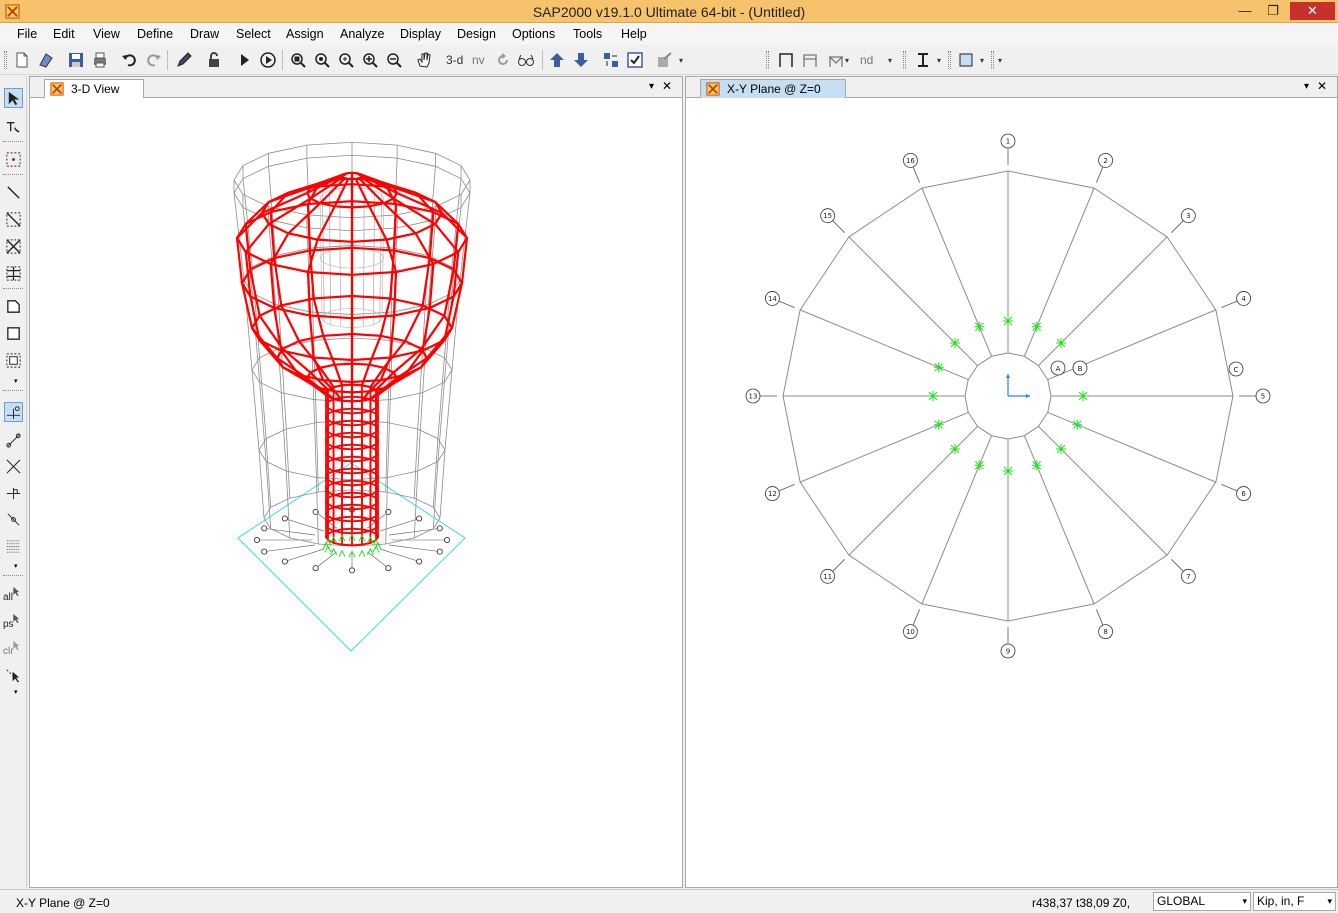 The height and width of the screenshot is (913, 1338). I want to click on minimize-button: —, so click(1245, 11).